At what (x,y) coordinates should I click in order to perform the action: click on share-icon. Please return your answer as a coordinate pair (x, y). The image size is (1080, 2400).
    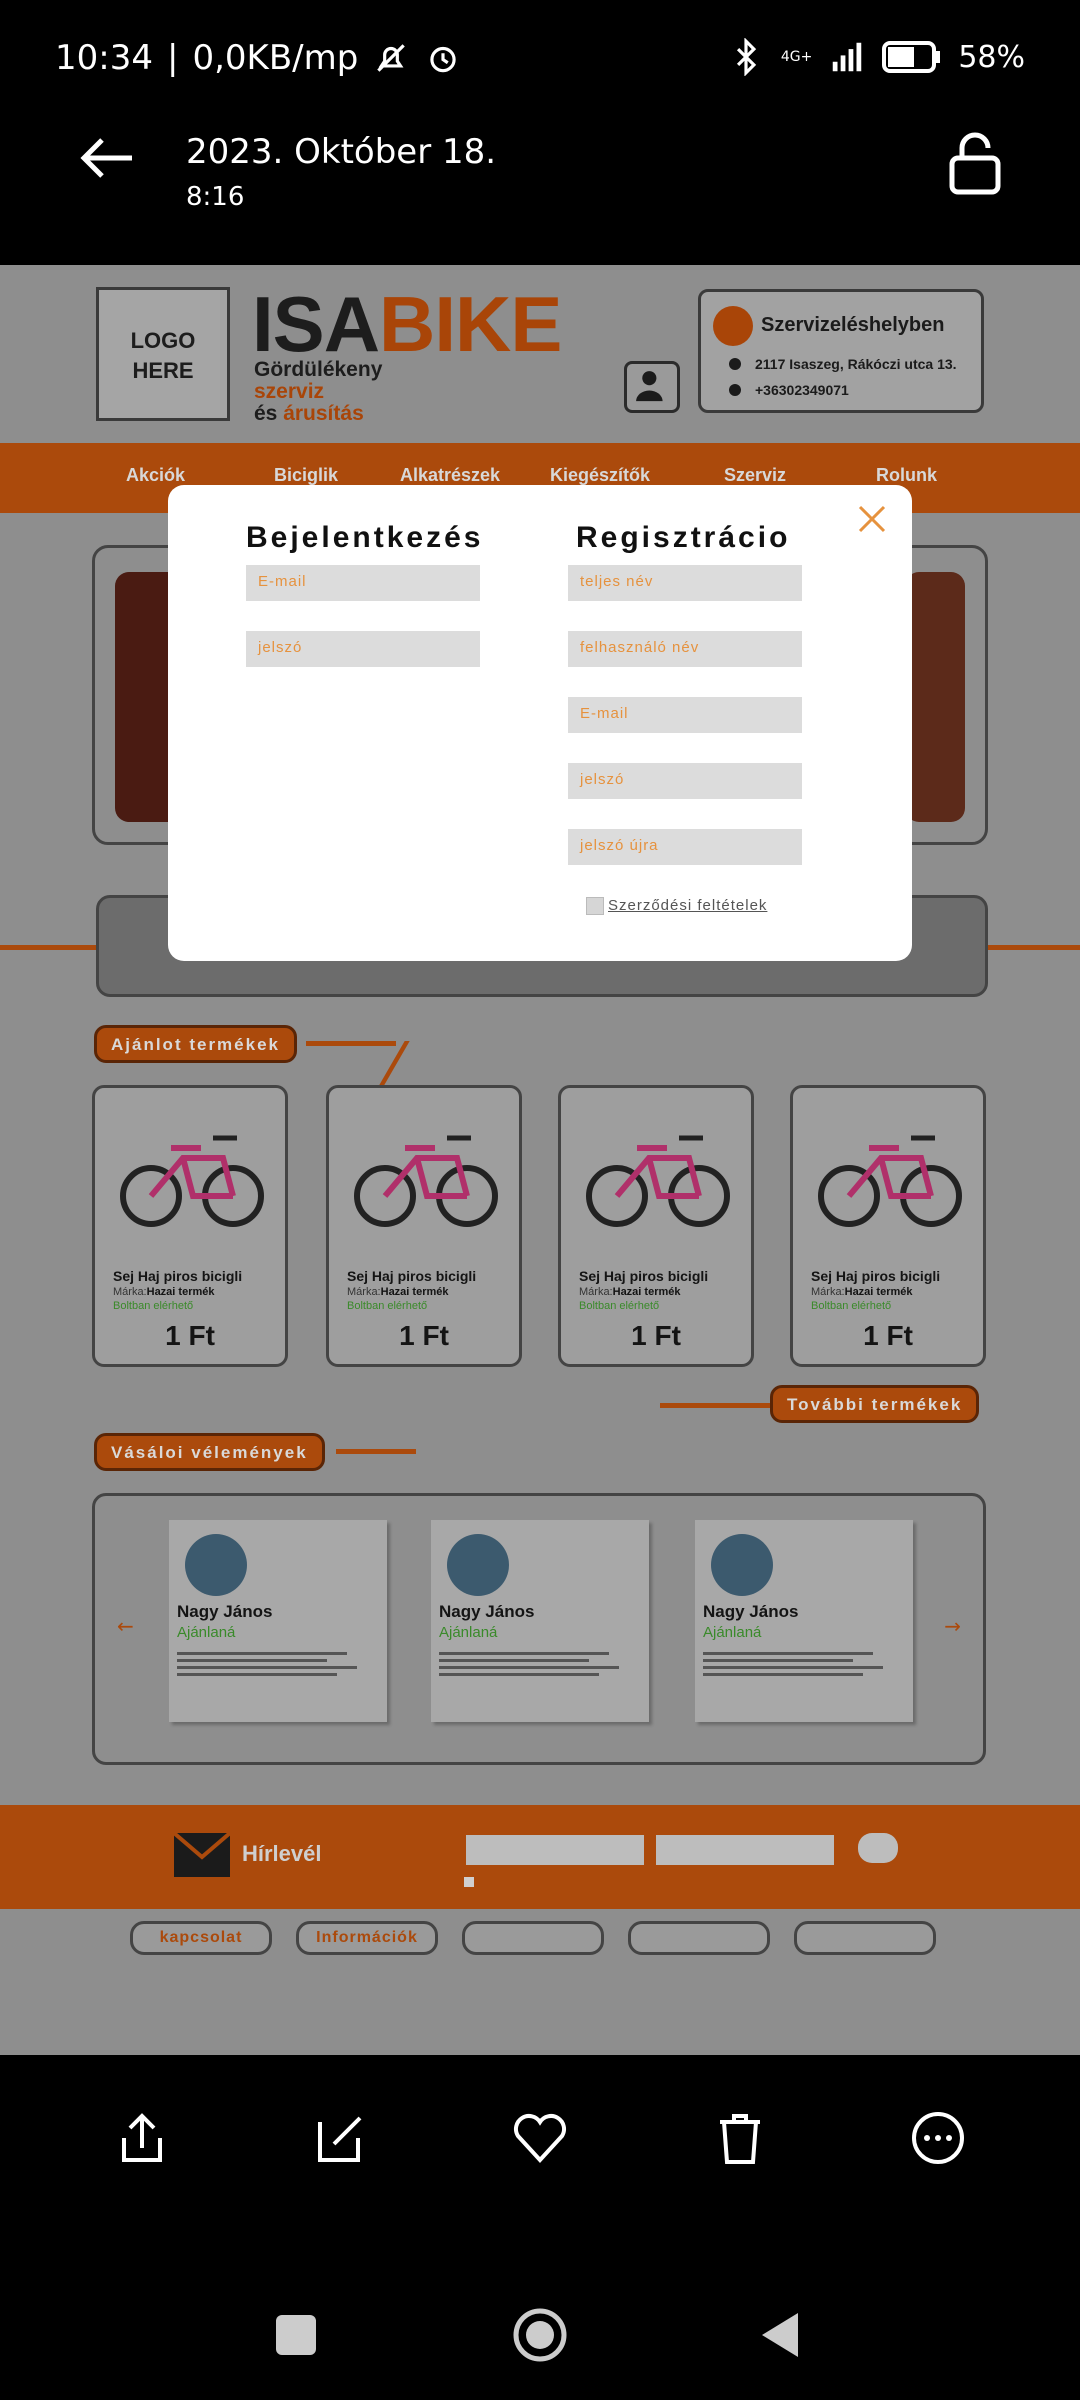
    Looking at the image, I should click on (142, 2138).